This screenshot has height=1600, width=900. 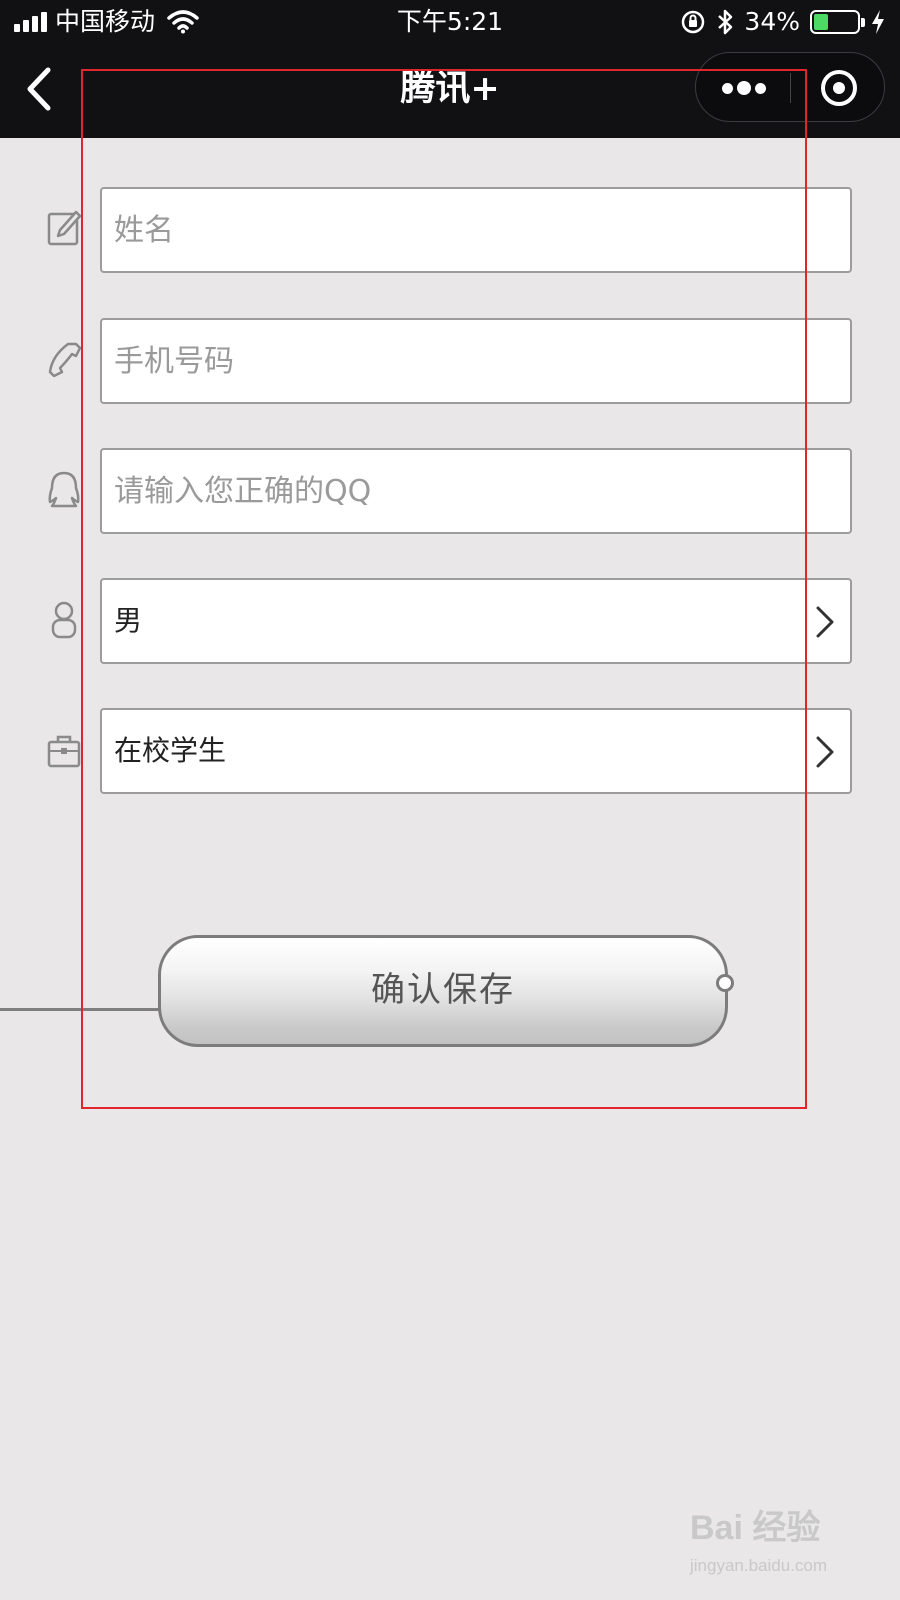 I want to click on watermark-brand: Bai 经验, so click(x=755, y=1528).